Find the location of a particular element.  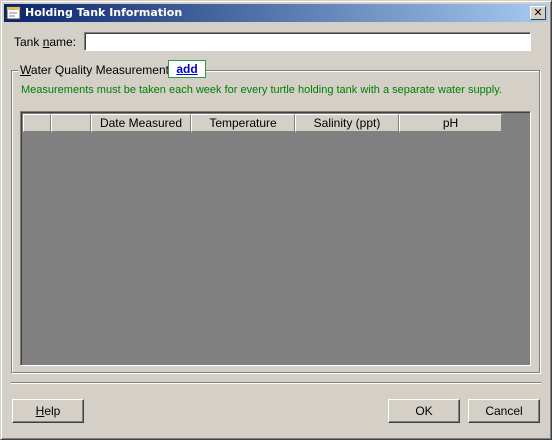

form-window-icon is located at coordinates (14, 13).